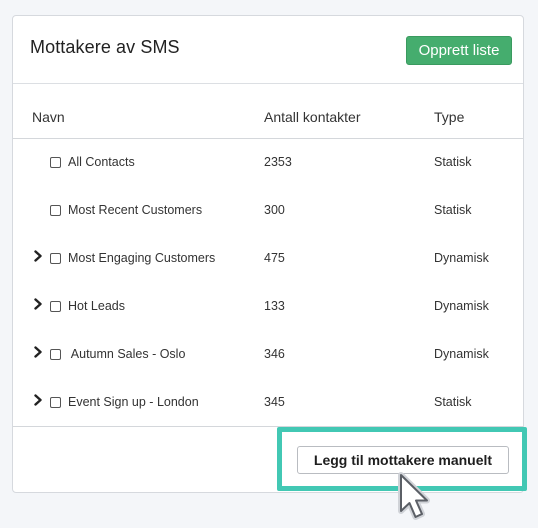 This screenshot has width=538, height=528. I want to click on row-name: Most Recent Customers, so click(135, 210).